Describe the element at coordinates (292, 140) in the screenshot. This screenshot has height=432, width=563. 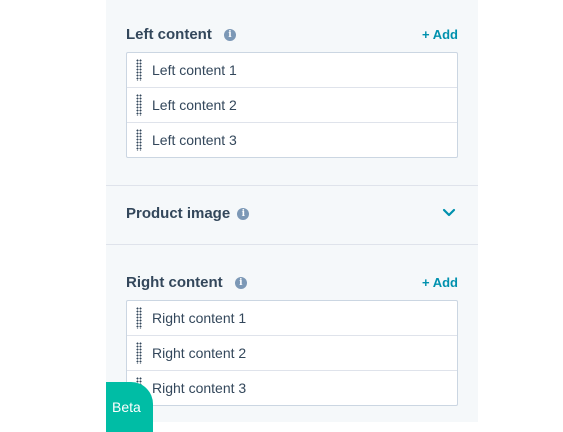
I see `list-item: Left content 3` at that location.